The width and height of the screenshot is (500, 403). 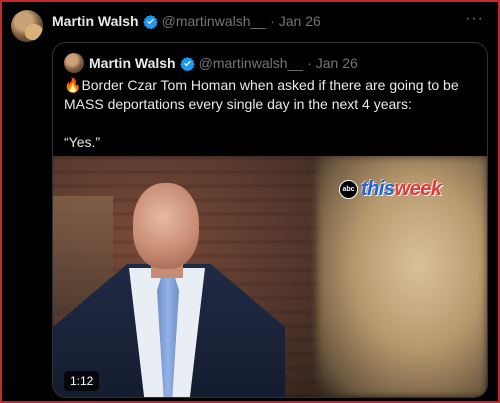 What do you see at coordinates (73, 85) in the screenshot?
I see `fire-emoji-icon: 🔥` at bounding box center [73, 85].